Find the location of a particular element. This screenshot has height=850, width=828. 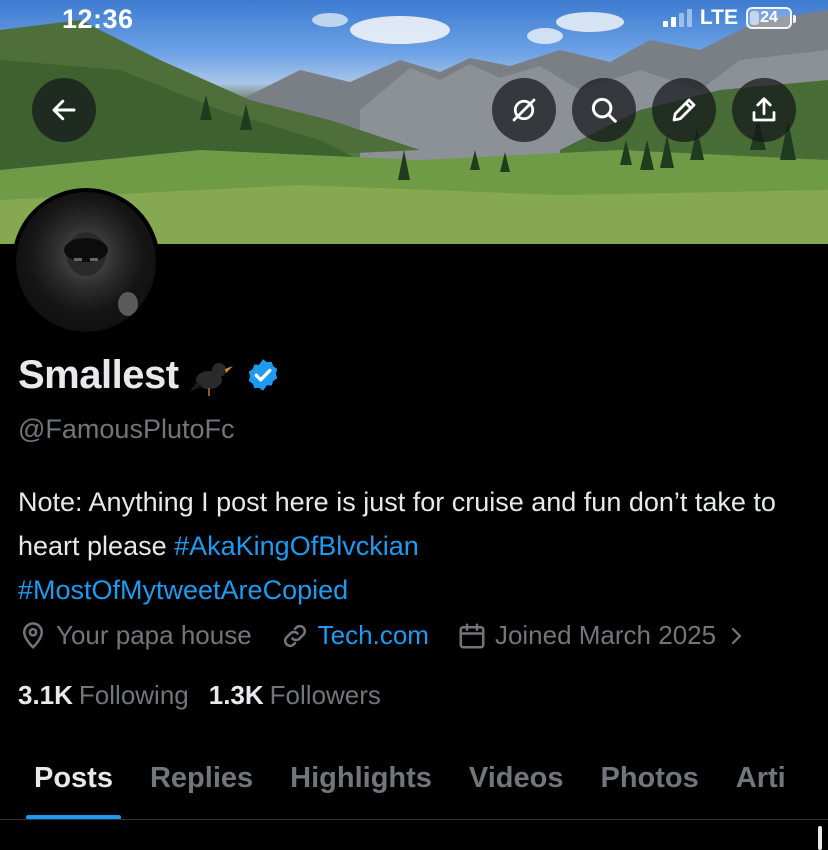

status-time: 12:36 is located at coordinates (98, 19).